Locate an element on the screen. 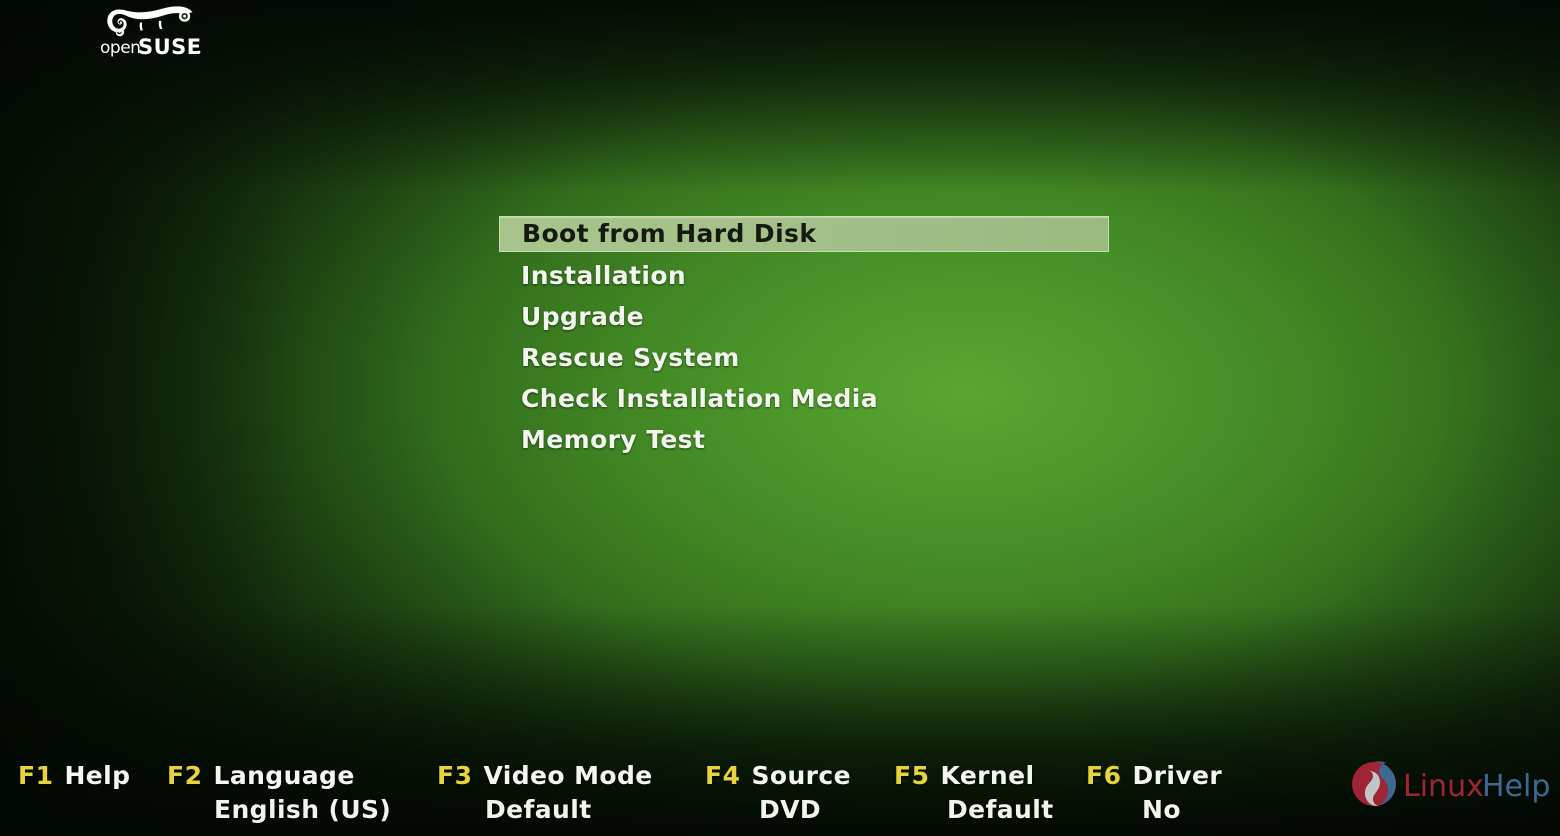 The image size is (1560, 836). watermark-text-primary: Linux is located at coordinates (1443, 786).